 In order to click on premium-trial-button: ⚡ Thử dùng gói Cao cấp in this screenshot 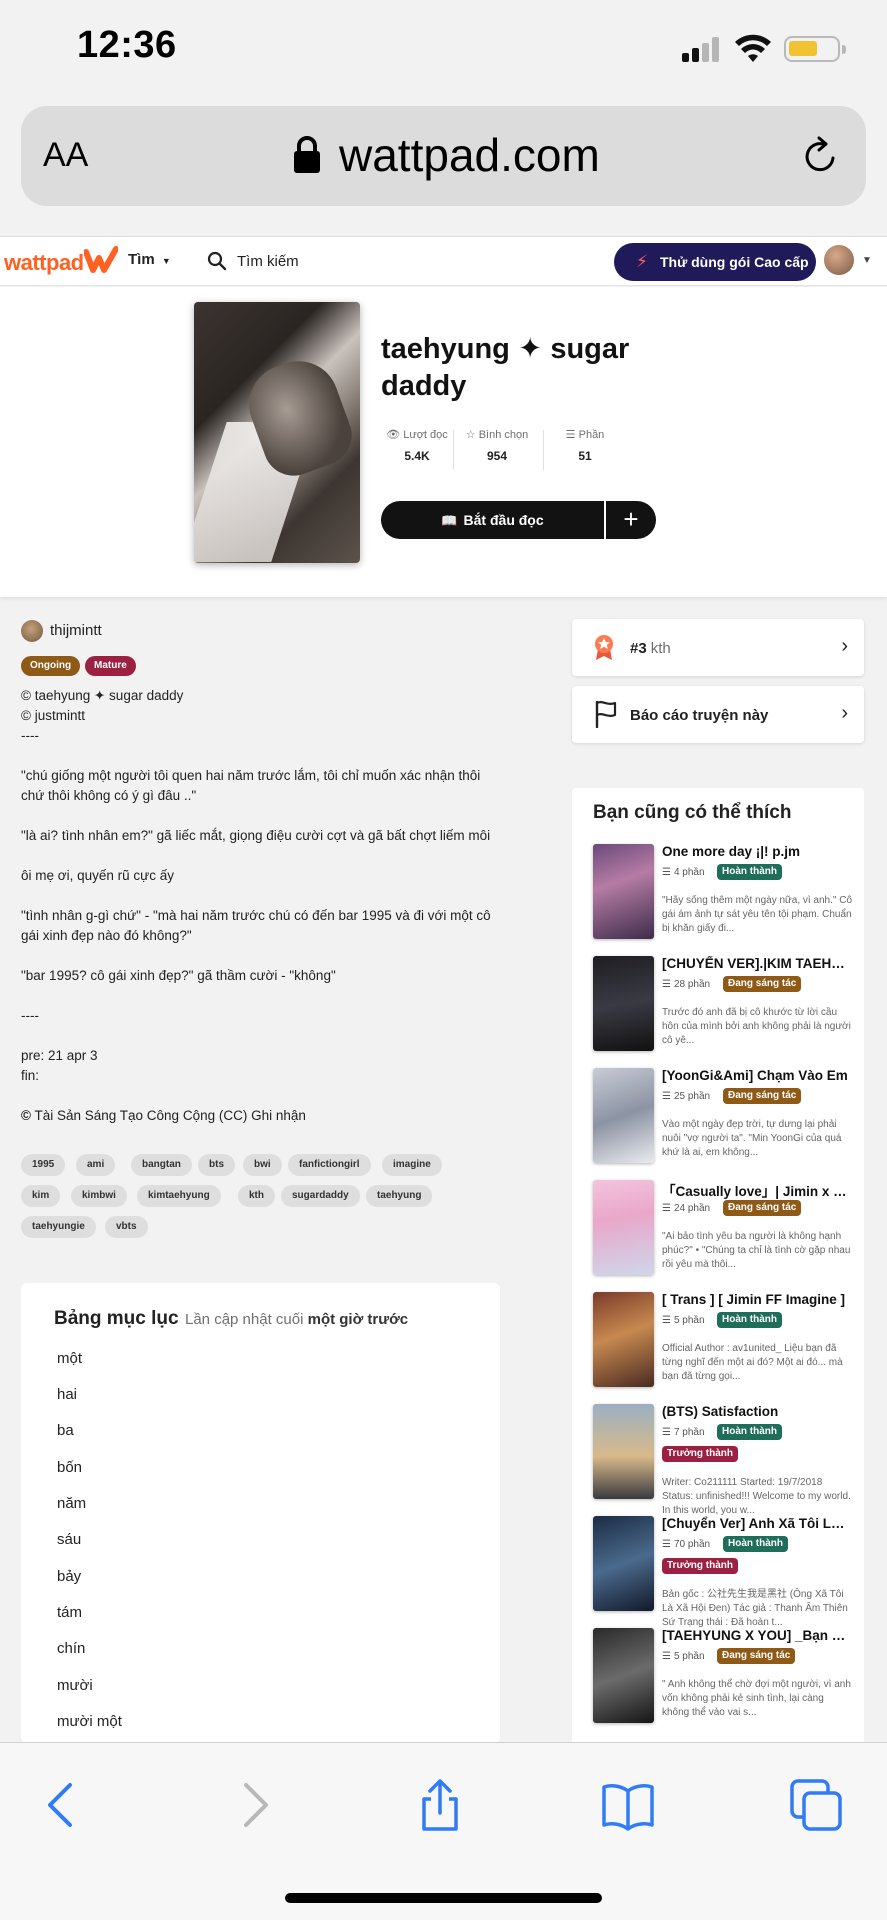, I will do `click(715, 262)`.